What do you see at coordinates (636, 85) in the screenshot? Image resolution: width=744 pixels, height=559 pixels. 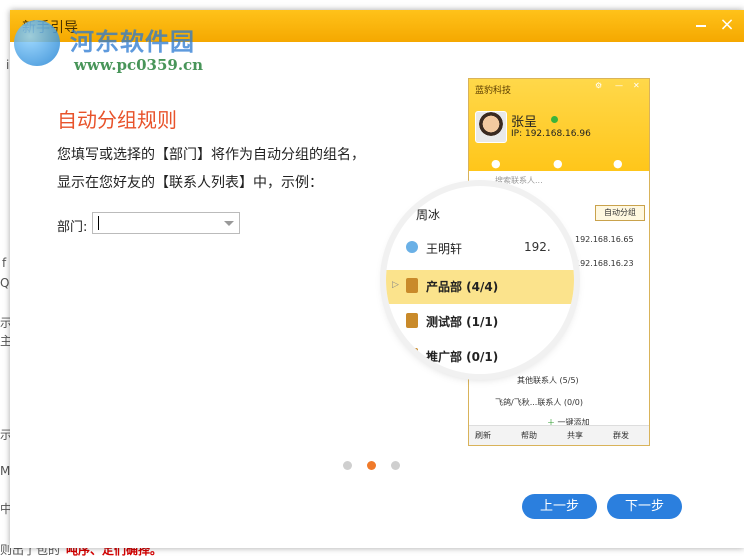 I see `mini-close-icon: ✕` at bounding box center [636, 85].